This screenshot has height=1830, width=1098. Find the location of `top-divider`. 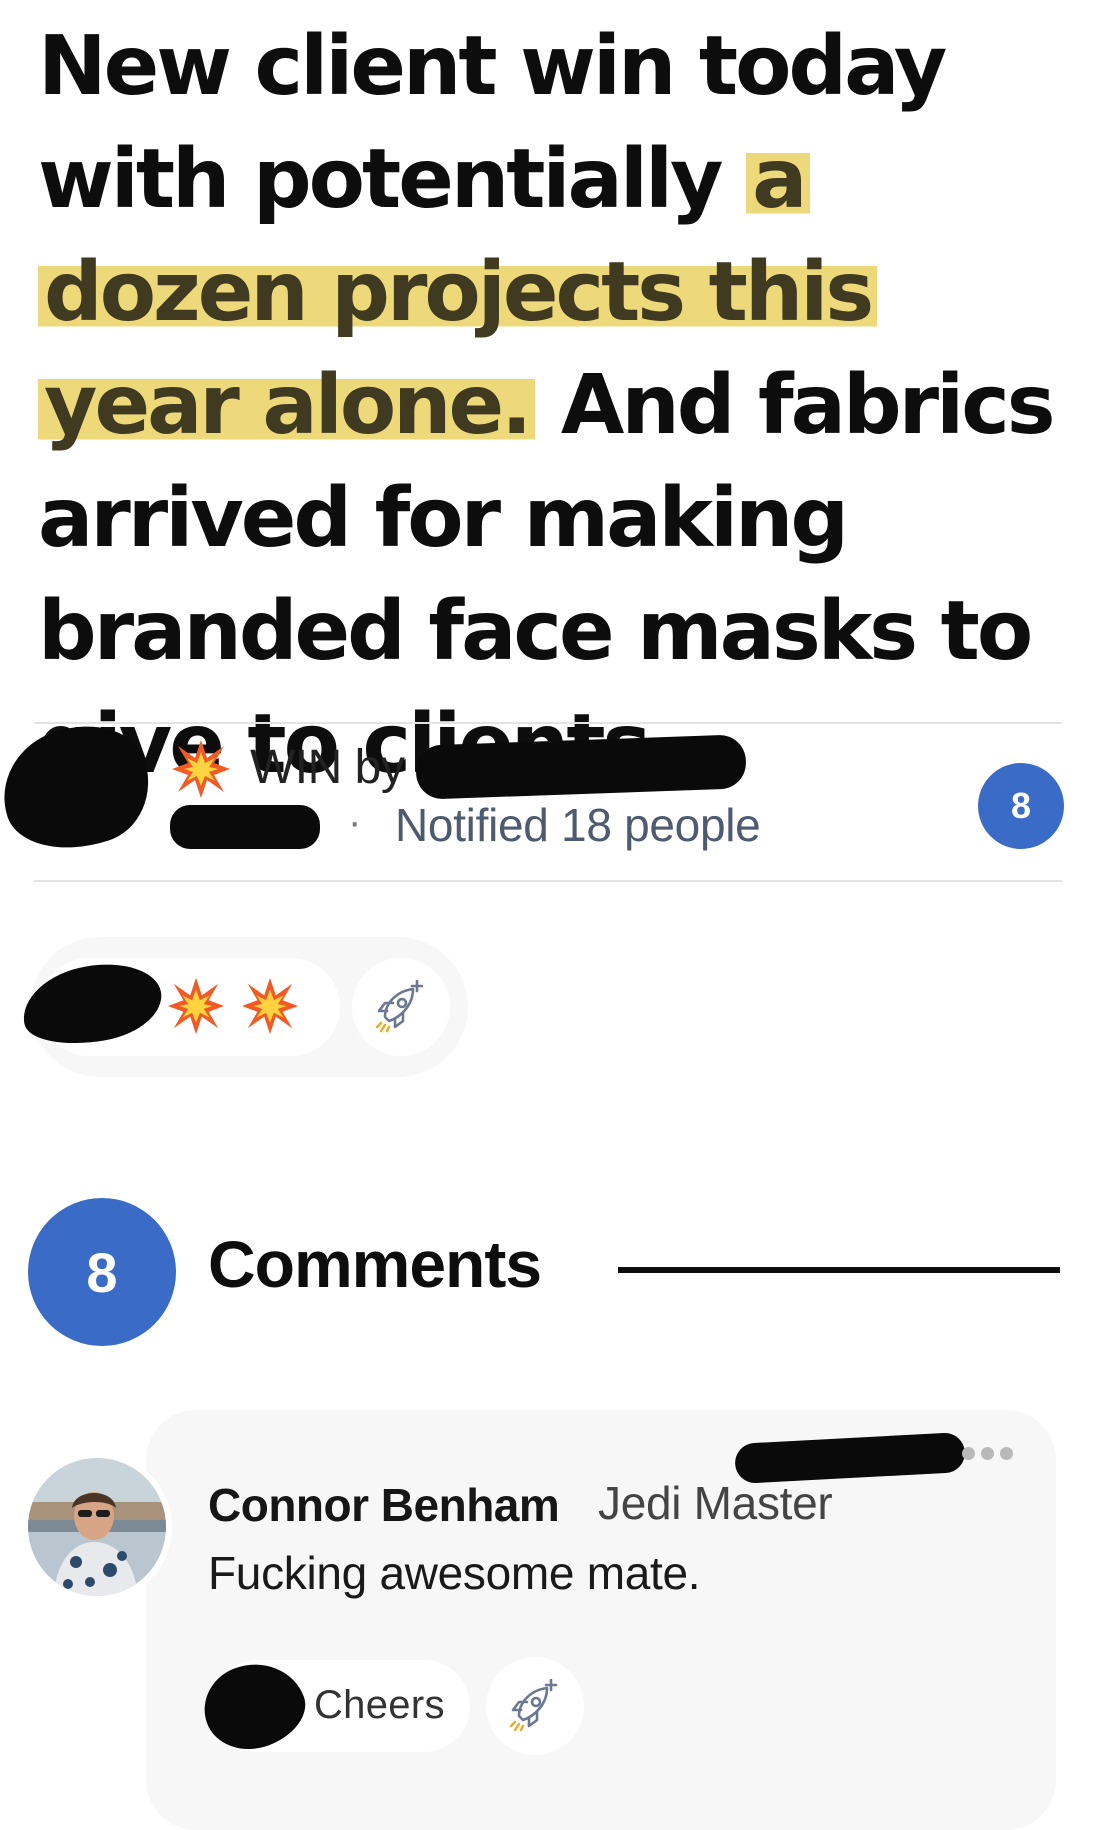

top-divider is located at coordinates (548, 723).